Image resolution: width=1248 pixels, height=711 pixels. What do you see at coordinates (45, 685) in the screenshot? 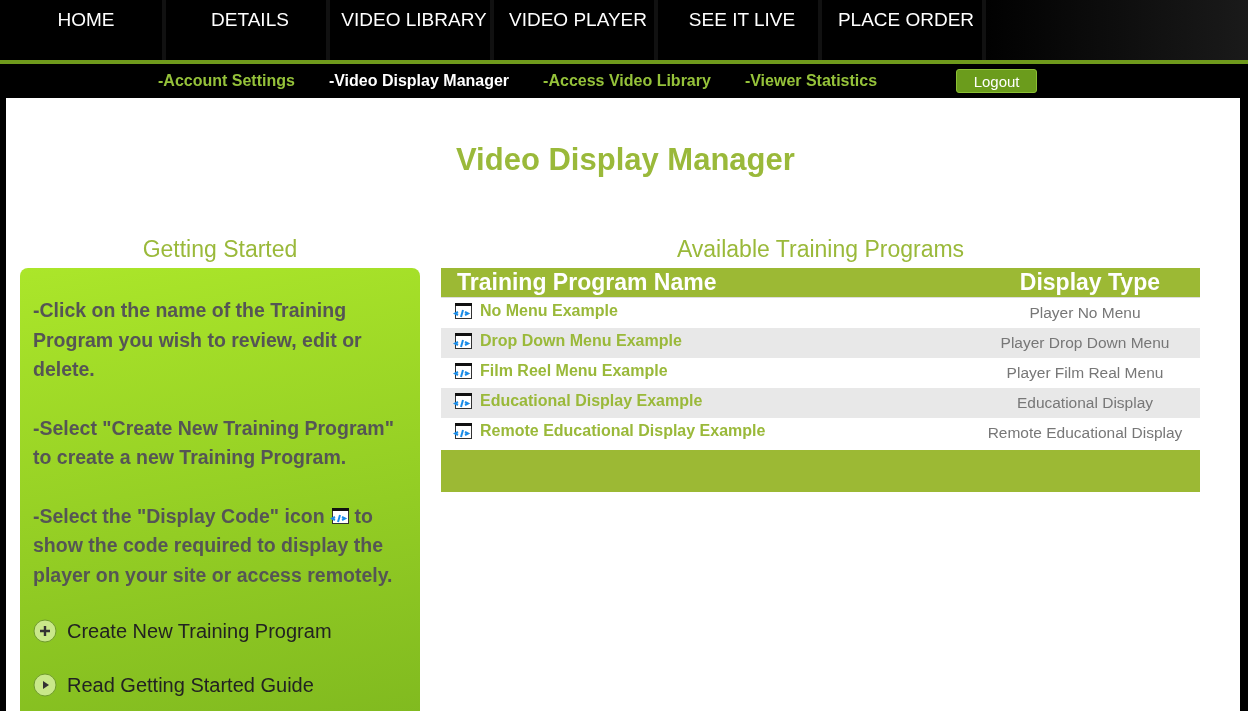
I see `play-circle-icon` at bounding box center [45, 685].